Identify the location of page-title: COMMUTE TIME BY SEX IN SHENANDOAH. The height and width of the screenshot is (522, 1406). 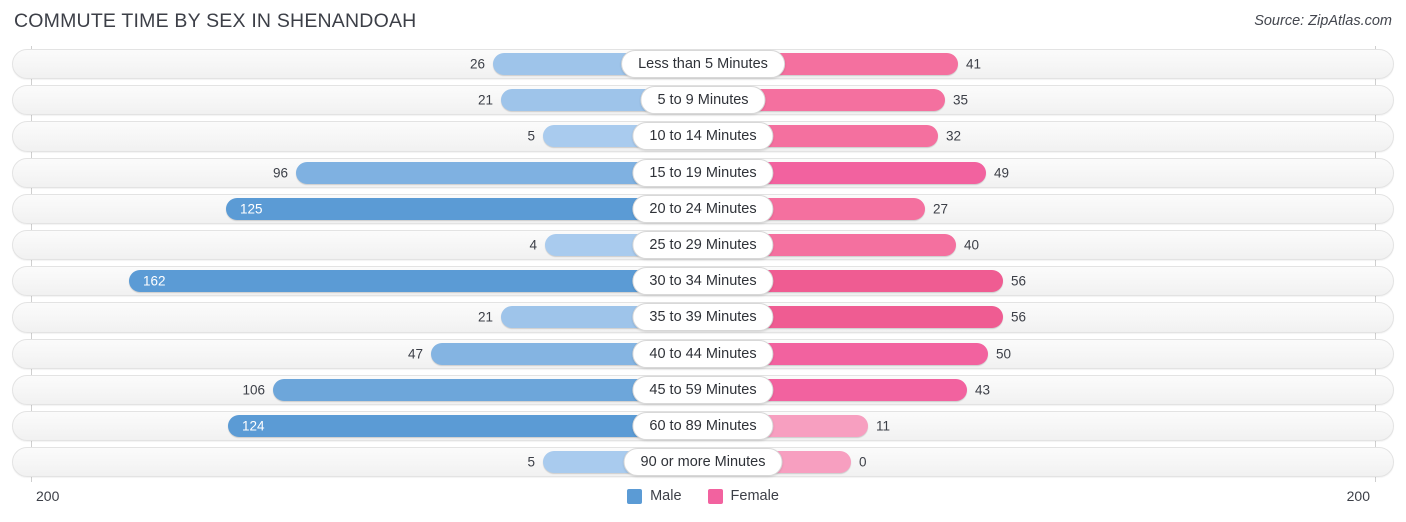
(215, 21).